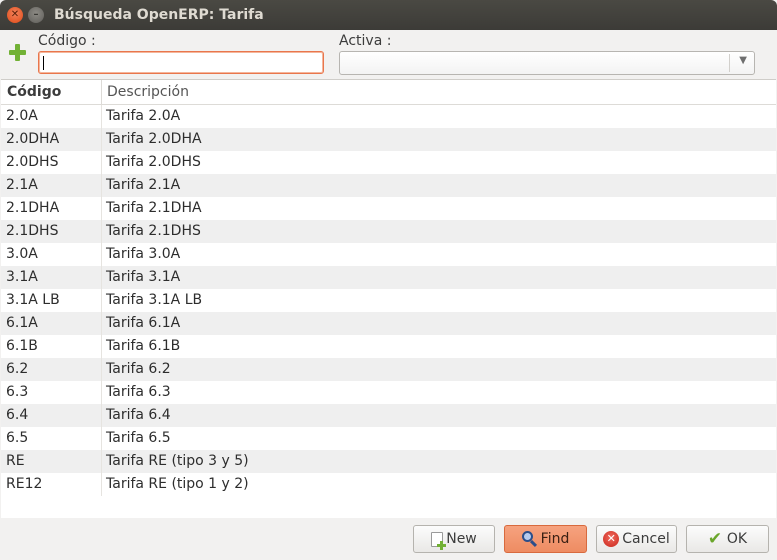  What do you see at coordinates (388, 461) in the screenshot?
I see `table-row: RE Tarifa RE (tipo 3 y 5)` at bounding box center [388, 461].